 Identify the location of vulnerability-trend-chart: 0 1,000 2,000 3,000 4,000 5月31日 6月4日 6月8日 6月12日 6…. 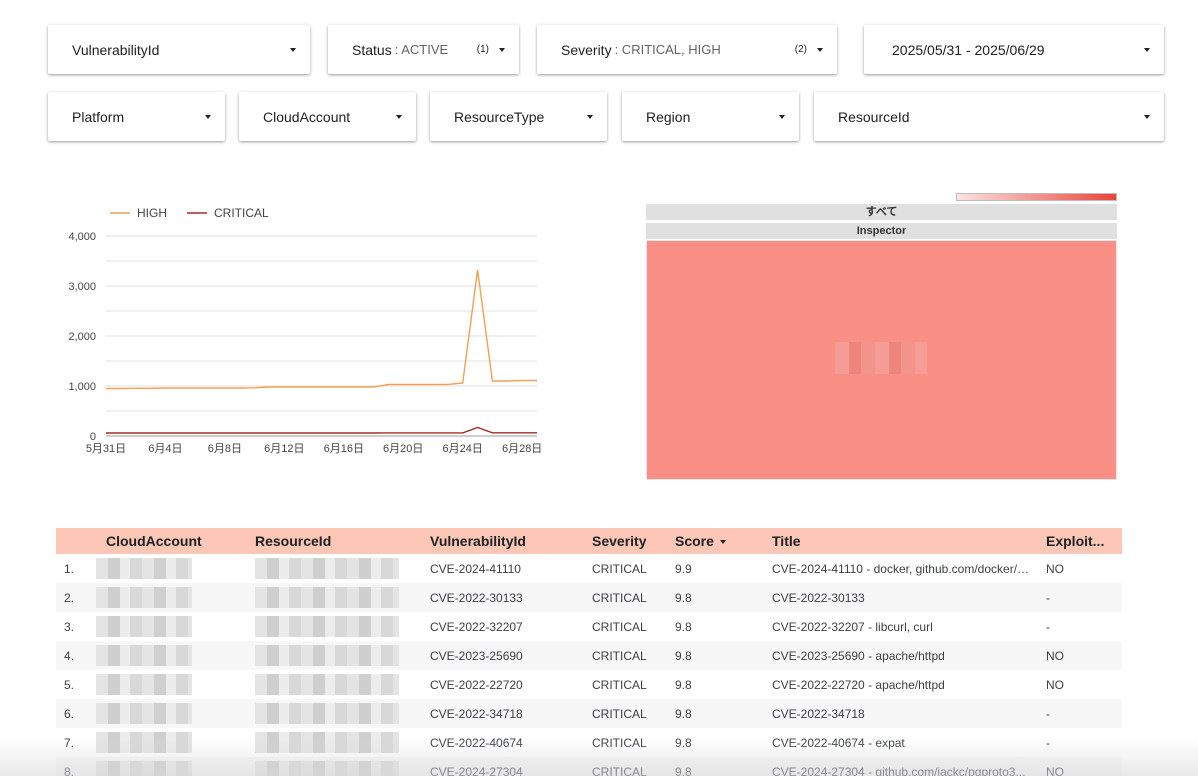
(306, 331).